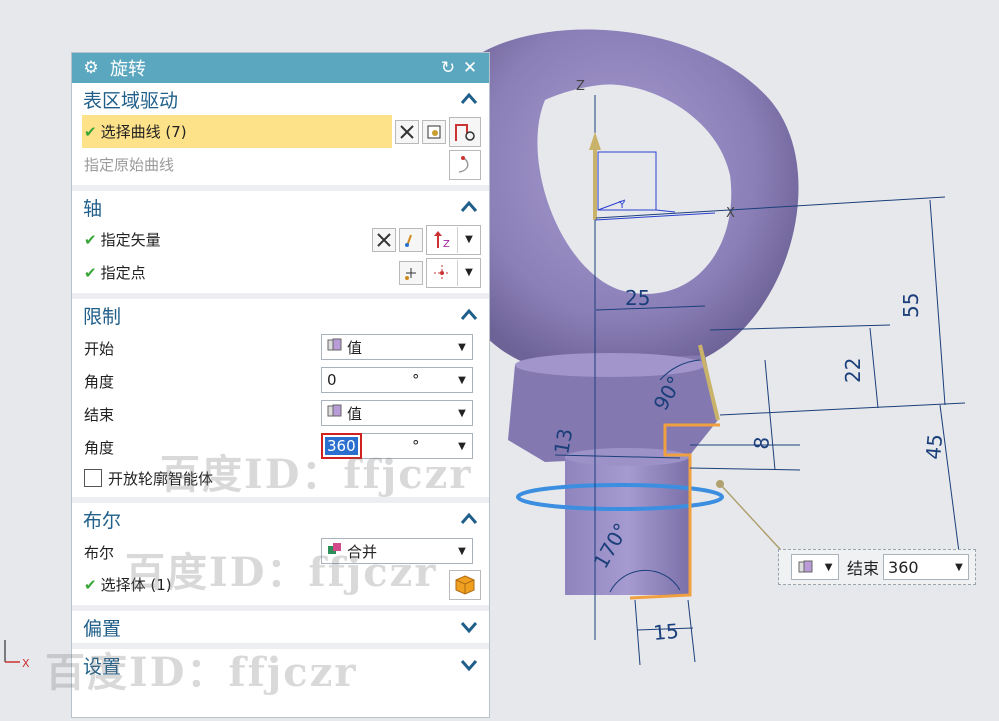 This screenshot has height=721, width=999. I want to click on check-icon: ✔, so click(90, 131).